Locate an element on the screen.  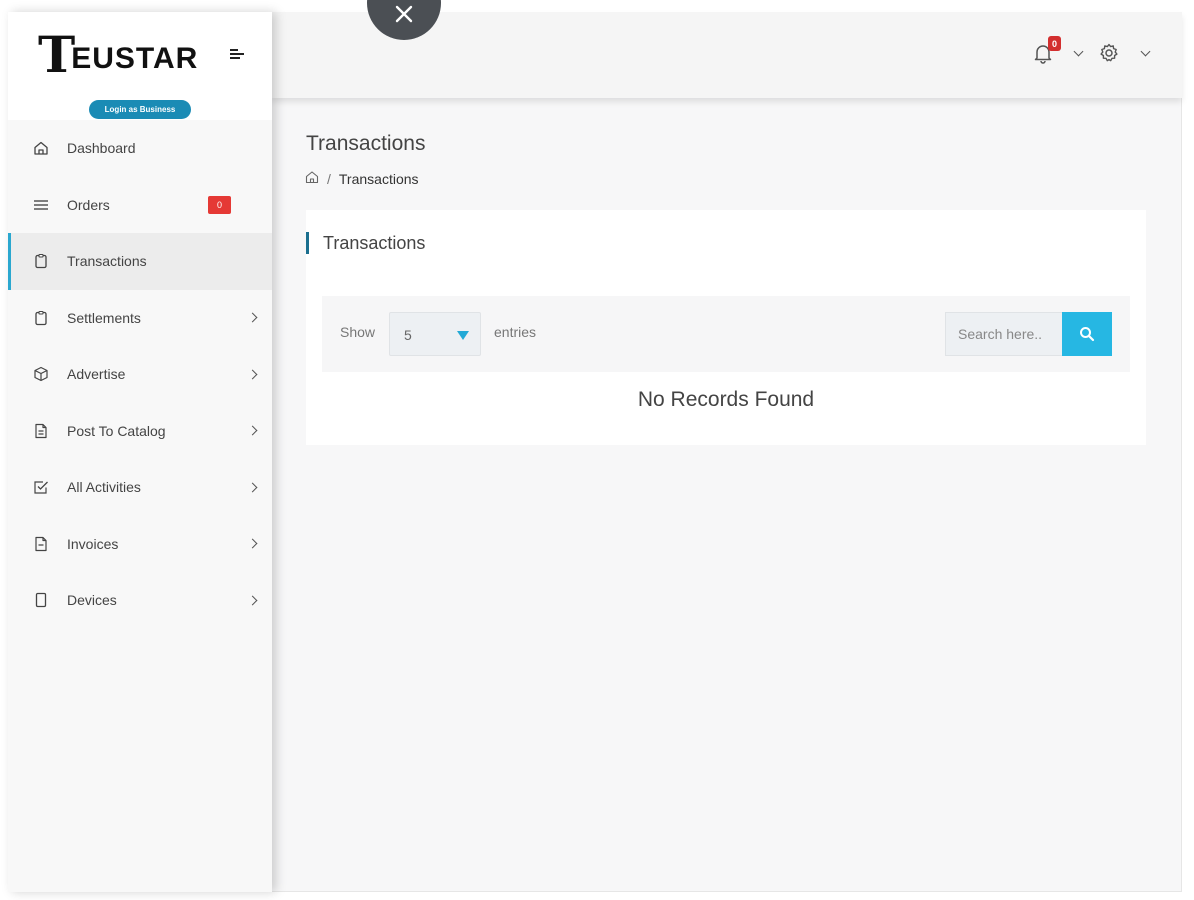
search-icon is located at coordinates (1087, 334).